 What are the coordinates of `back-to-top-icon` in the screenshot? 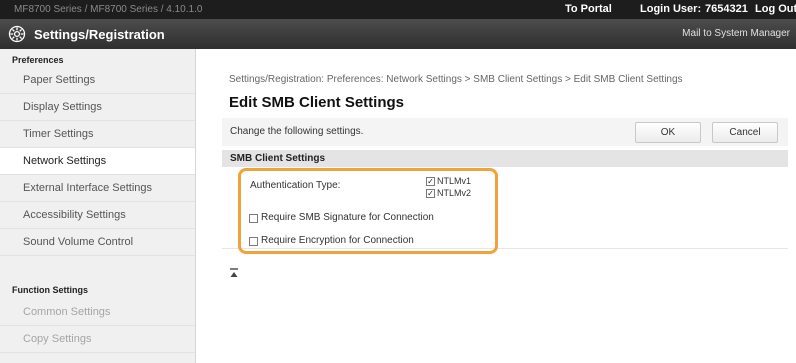 It's located at (234, 273).